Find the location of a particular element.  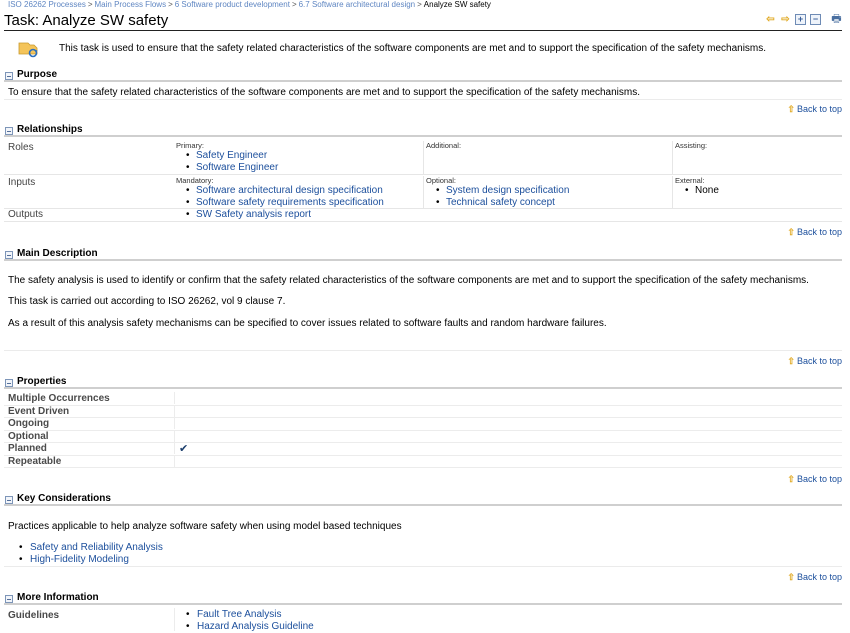

caption: Mandatory: is located at coordinates (195, 180).